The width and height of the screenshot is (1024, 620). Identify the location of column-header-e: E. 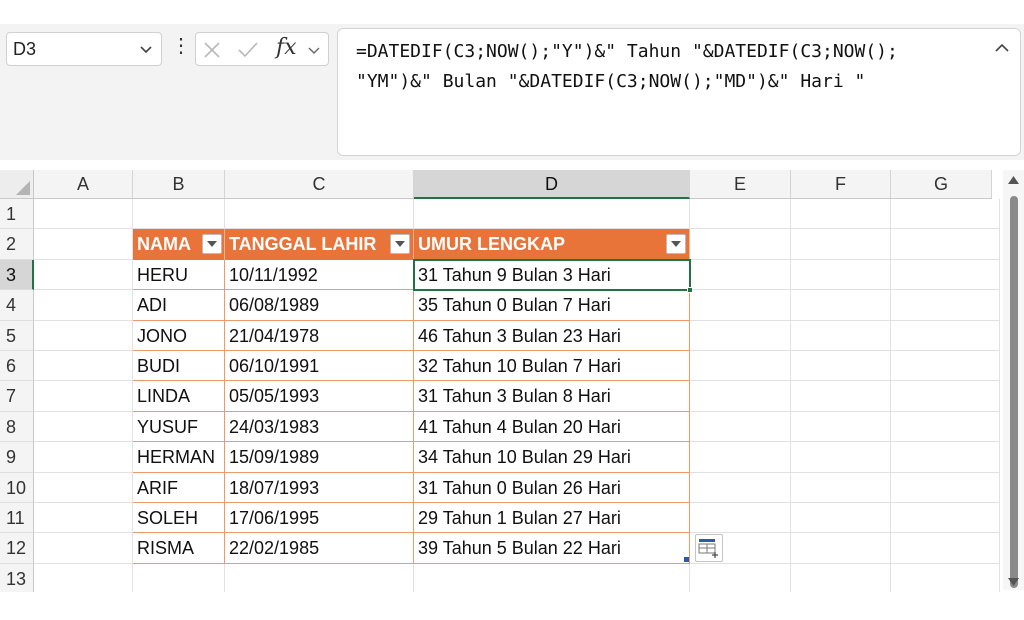
(740, 184).